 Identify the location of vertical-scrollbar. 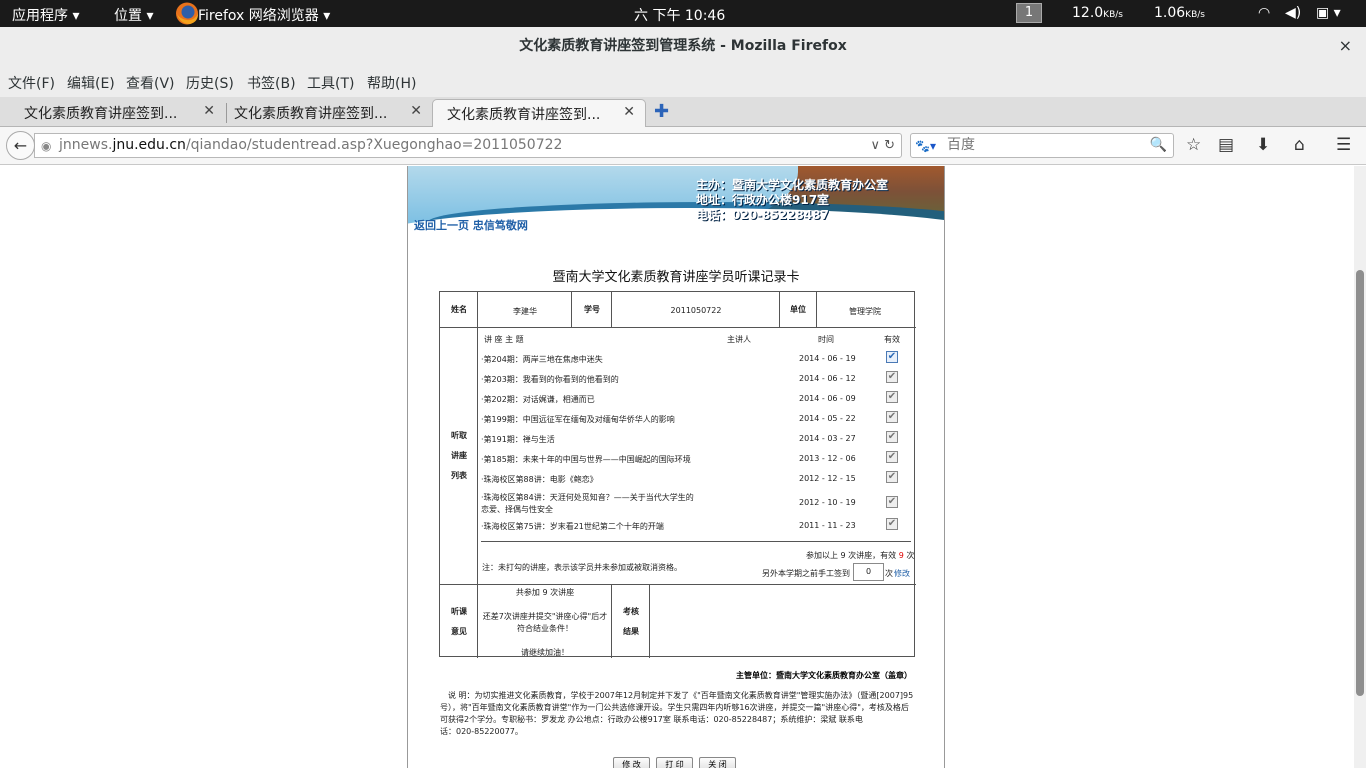
(1360, 467).